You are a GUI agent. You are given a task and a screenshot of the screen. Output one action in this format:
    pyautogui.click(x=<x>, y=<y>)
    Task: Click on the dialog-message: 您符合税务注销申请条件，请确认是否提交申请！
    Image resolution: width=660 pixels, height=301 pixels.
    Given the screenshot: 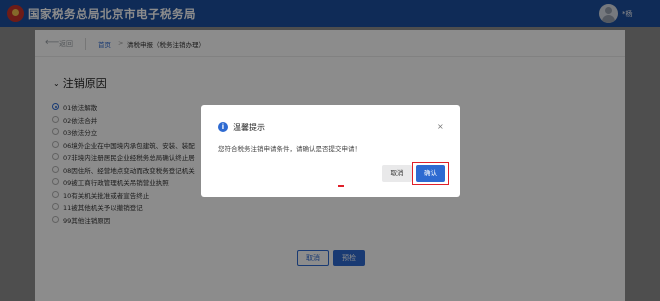 What is the action you would take?
    pyautogui.click(x=289, y=149)
    